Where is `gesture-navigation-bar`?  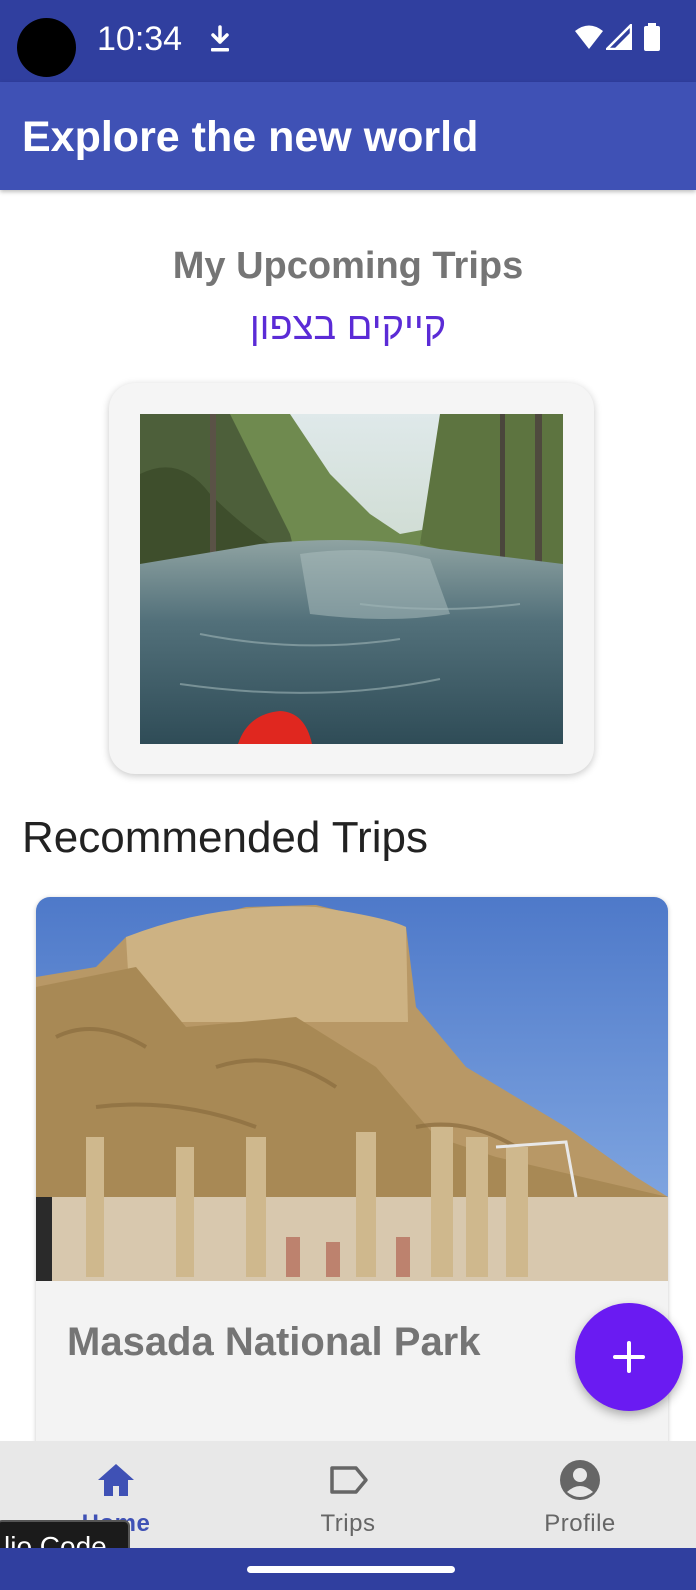 gesture-navigation-bar is located at coordinates (348, 1569).